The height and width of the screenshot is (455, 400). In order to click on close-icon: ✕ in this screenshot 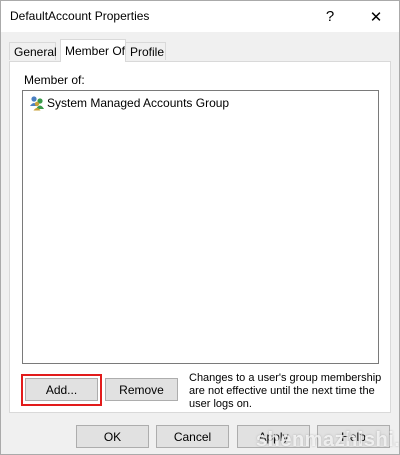, I will do `click(376, 17)`.